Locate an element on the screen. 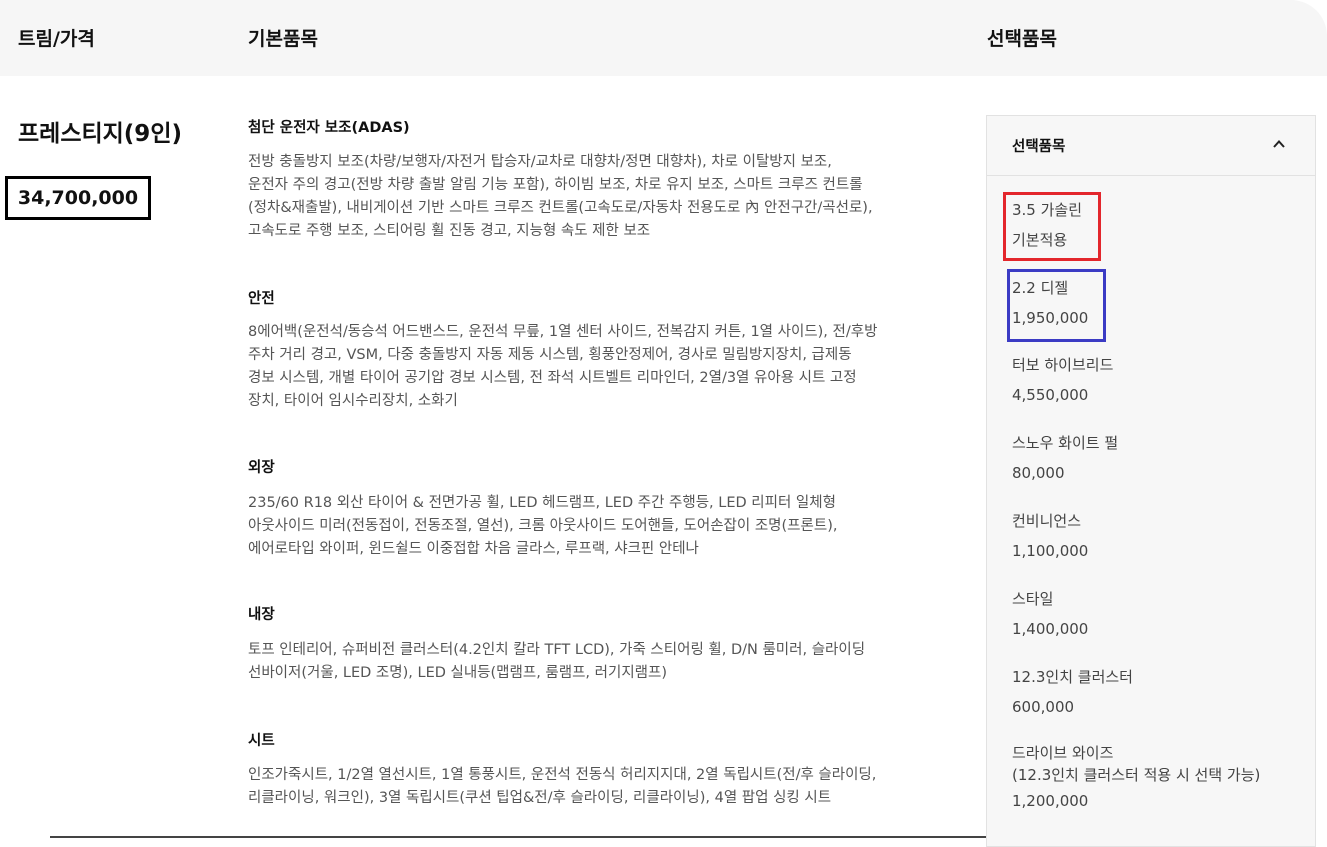  header-basic-items: 기본품목 is located at coordinates (283, 39).